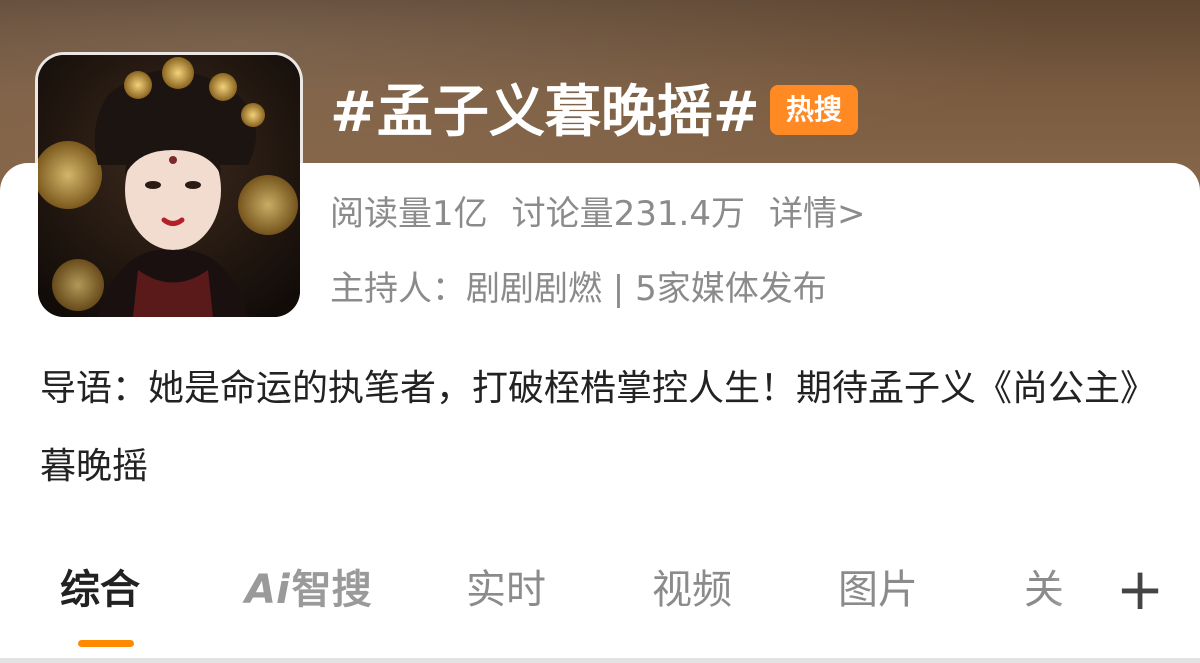  What do you see at coordinates (267, 590) in the screenshot?
I see `ai-logo: Ai` at bounding box center [267, 590].